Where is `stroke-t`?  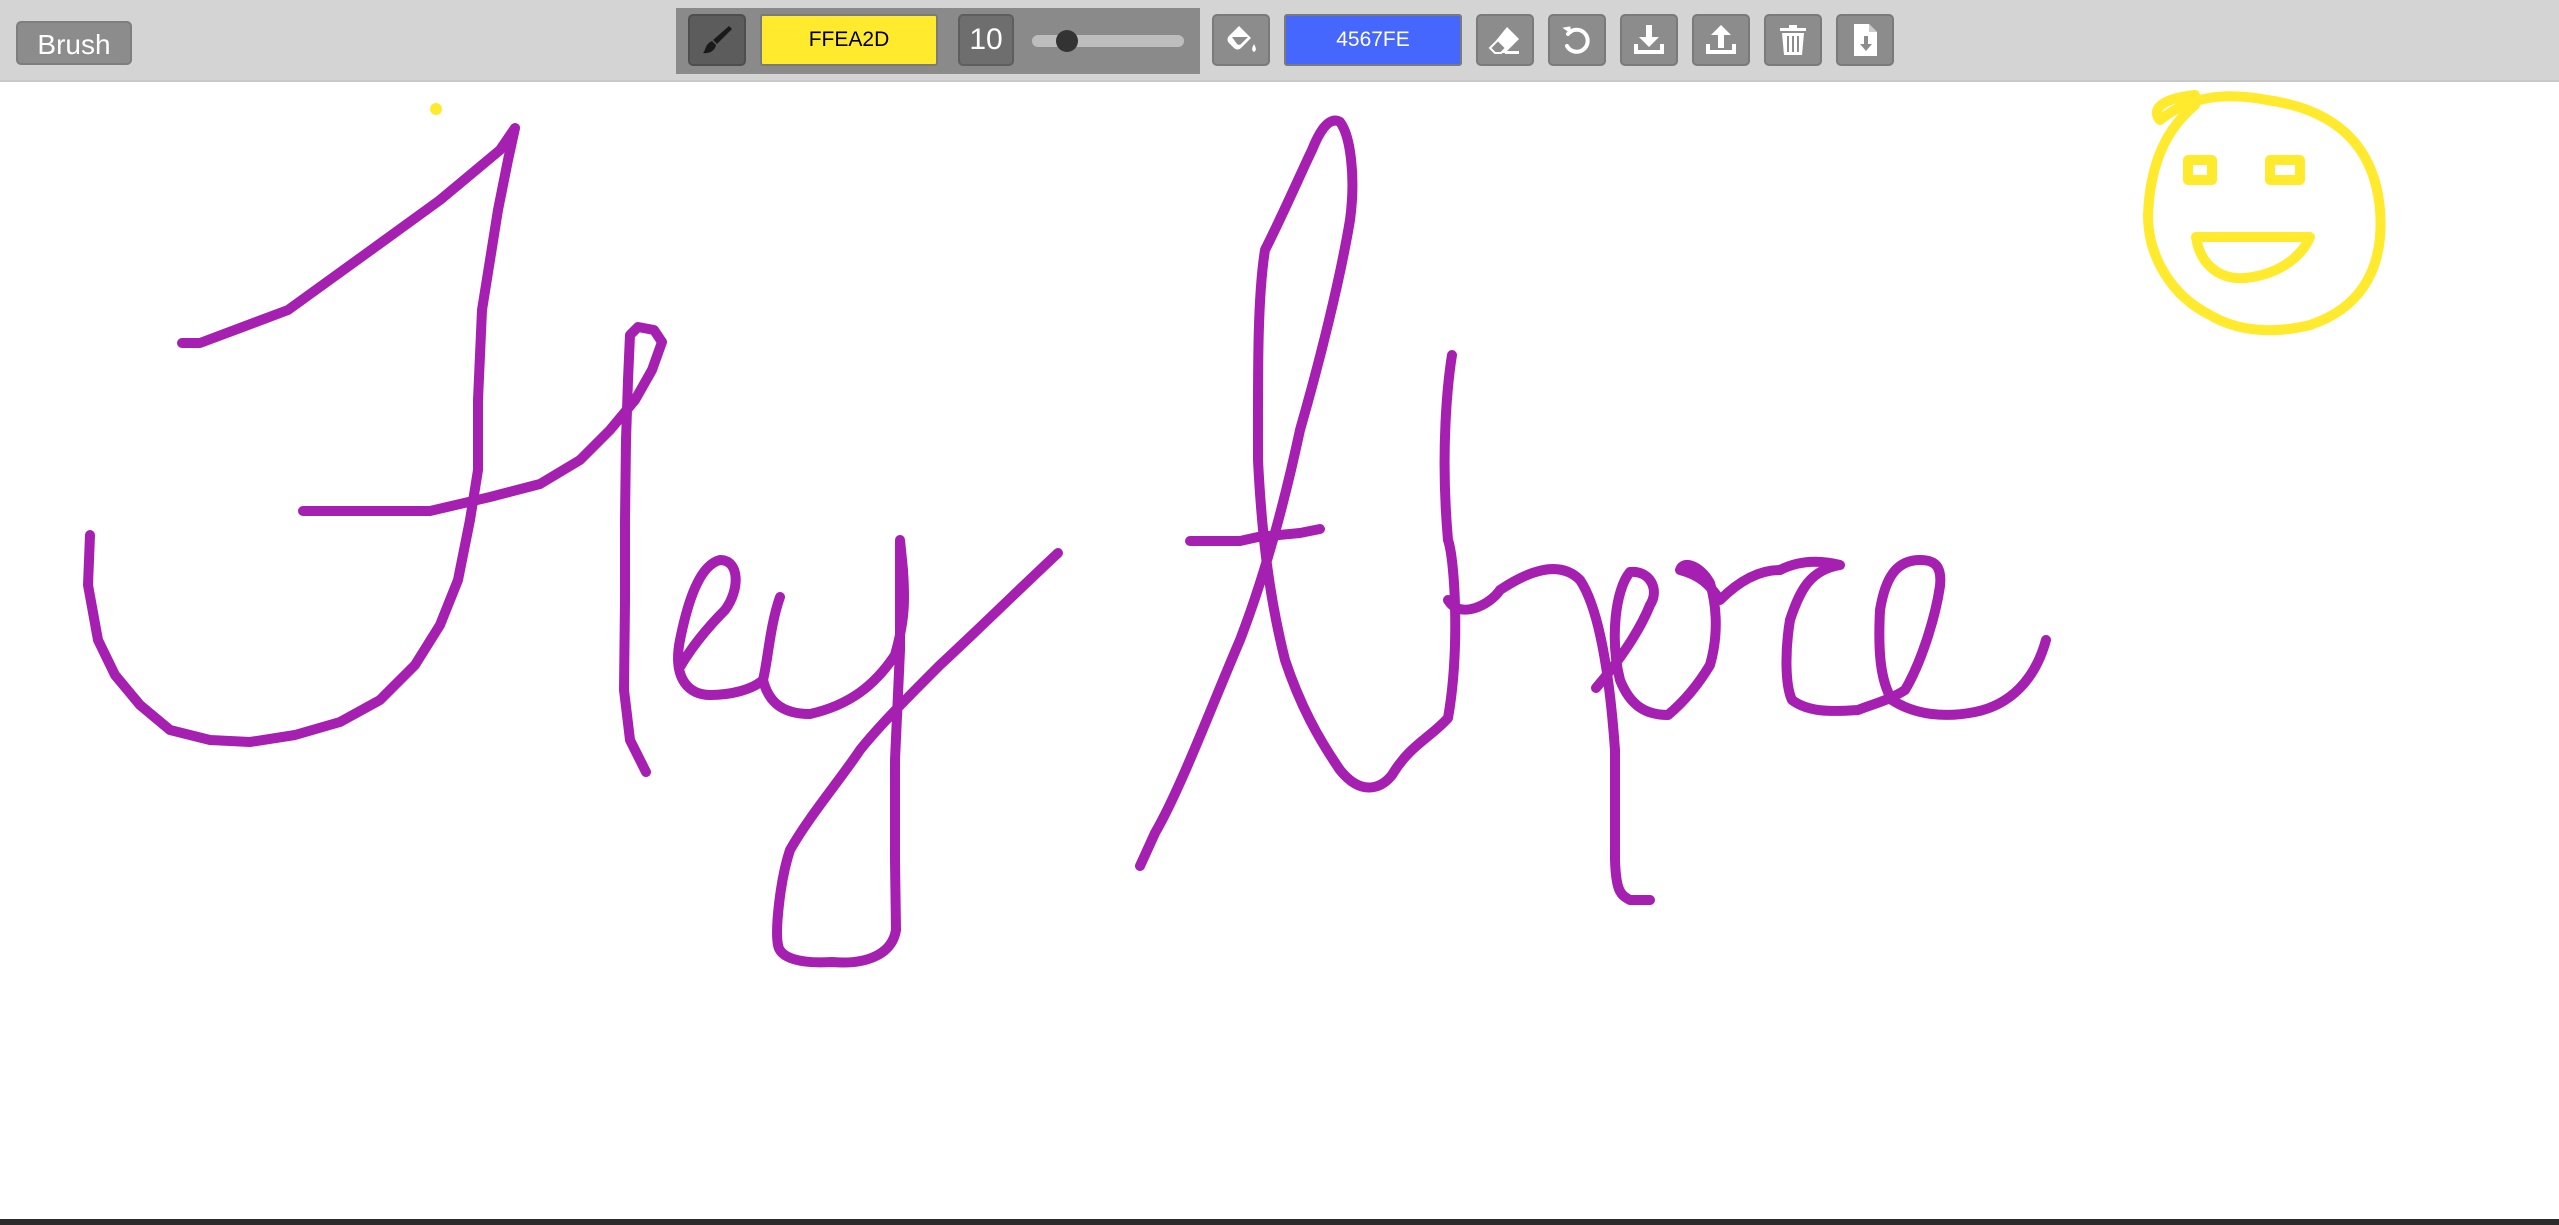
stroke-t is located at coordinates (1298, 493).